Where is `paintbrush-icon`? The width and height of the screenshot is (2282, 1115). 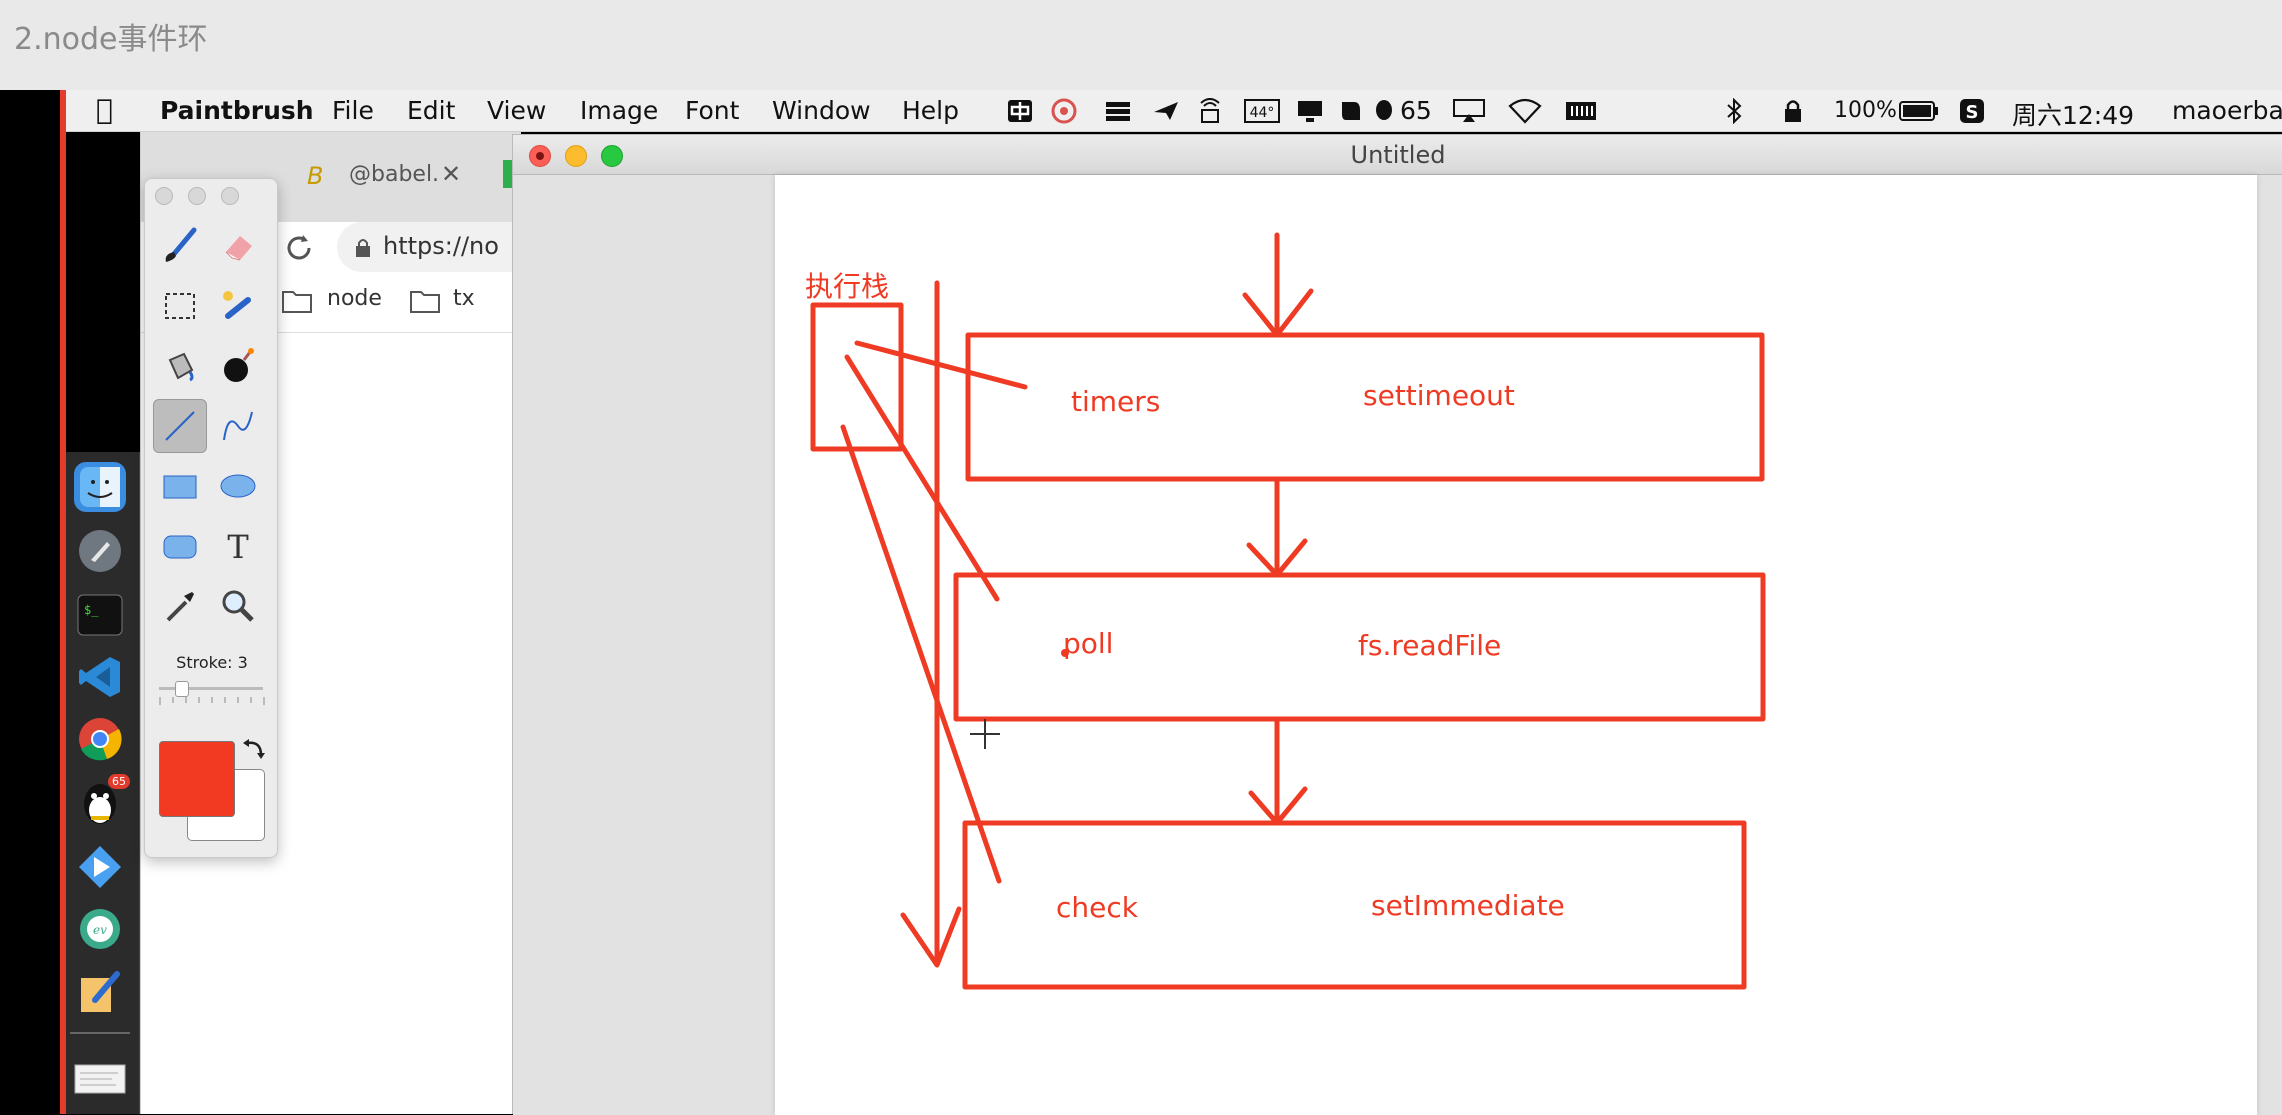 paintbrush-icon is located at coordinates (100, 993).